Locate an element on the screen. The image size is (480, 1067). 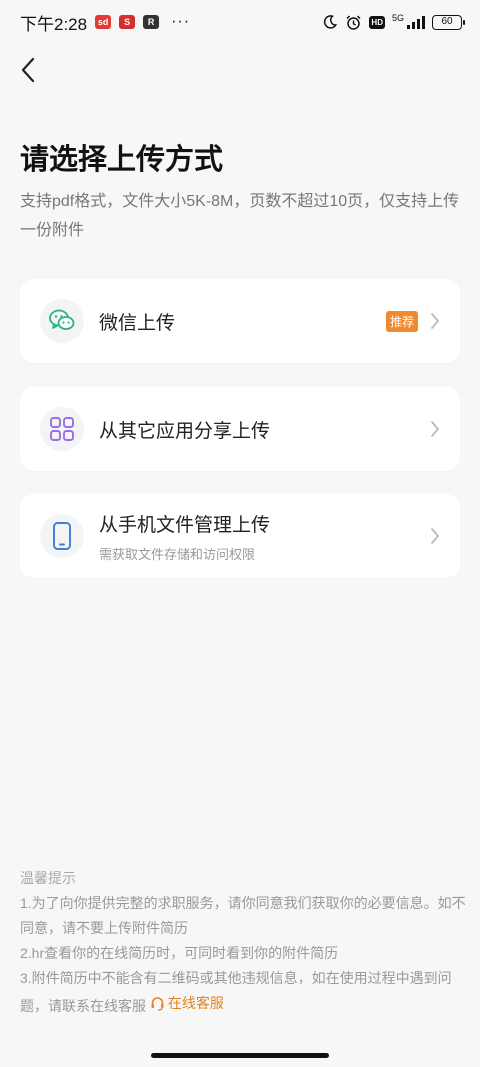
status-left: 下午2:28 sd S R ··· is located at coordinates (105, 22).